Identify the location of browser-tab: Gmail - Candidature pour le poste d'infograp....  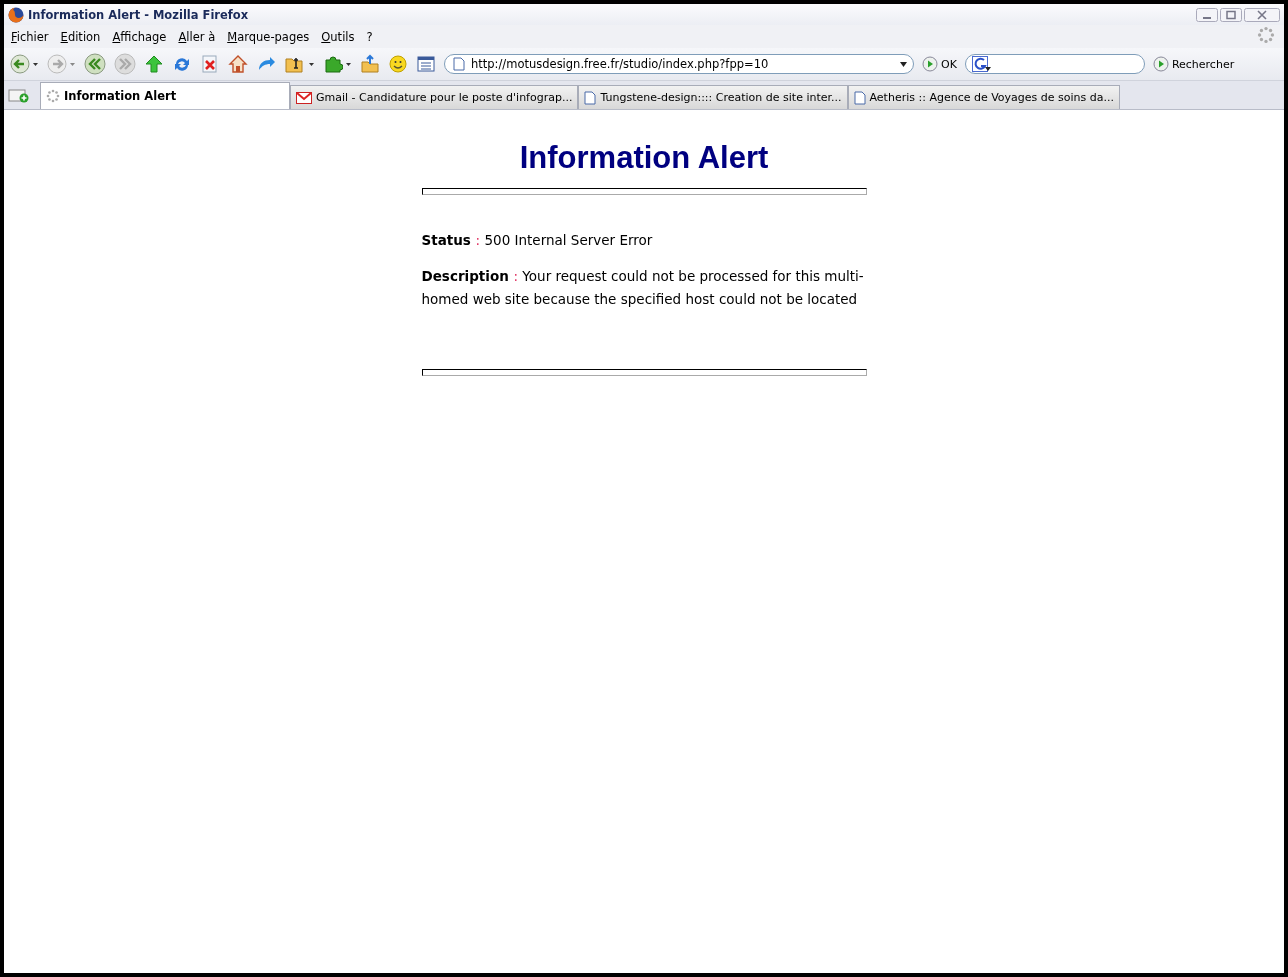
(434, 97).